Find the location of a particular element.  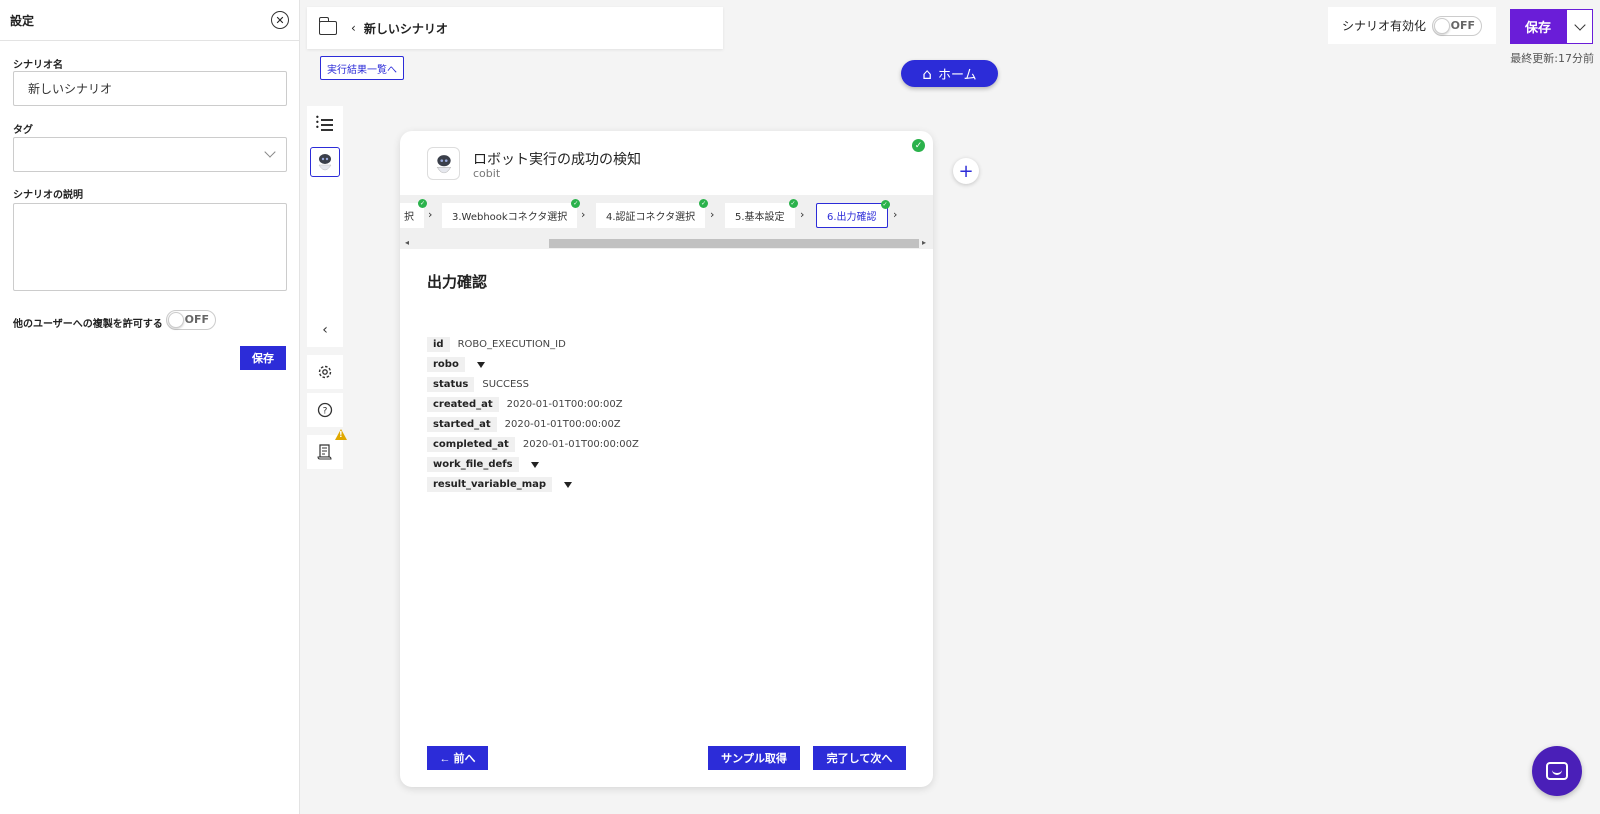

add-step-button: + is located at coordinates (966, 171).